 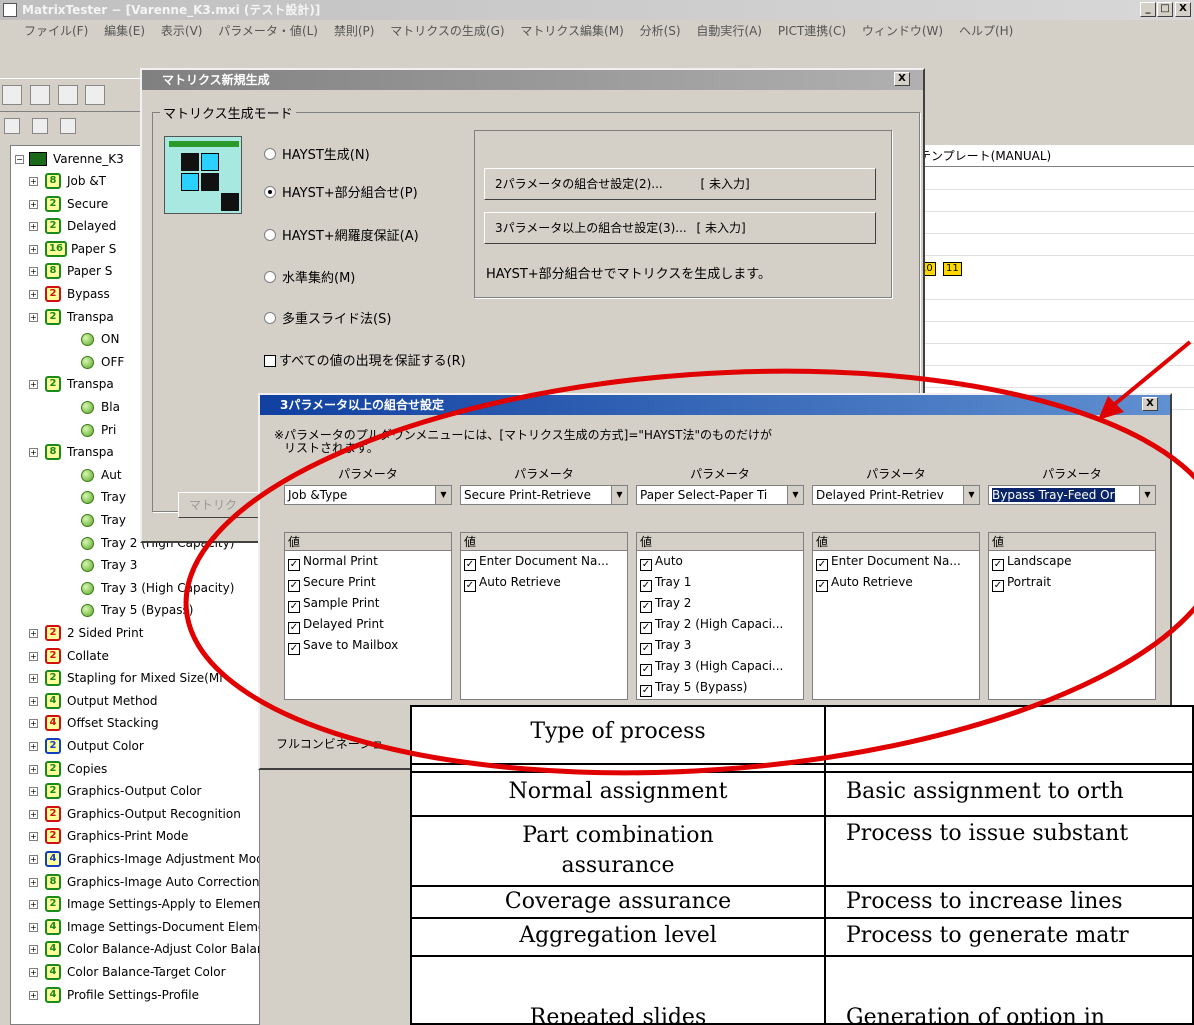 I want to click on open-folder-icon, so click(x=39, y=95).